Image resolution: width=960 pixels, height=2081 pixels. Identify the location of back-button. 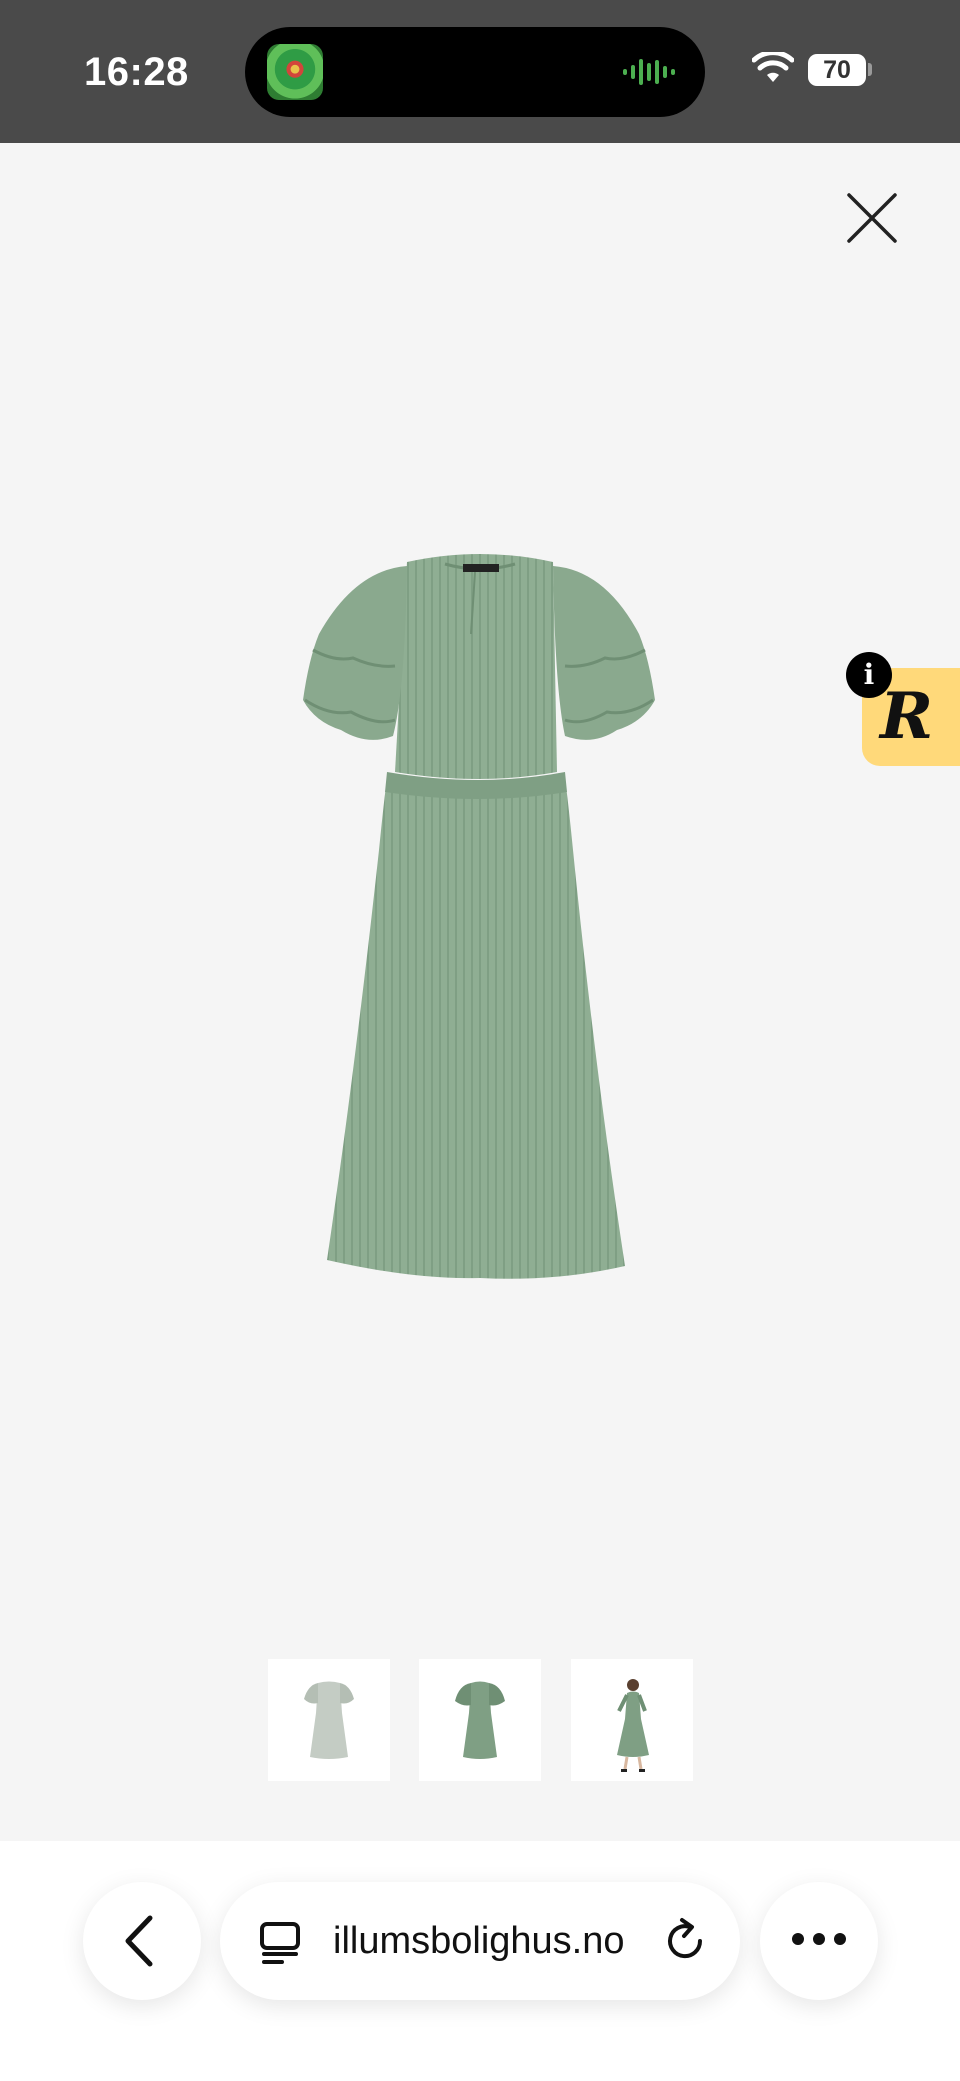
(142, 1941).